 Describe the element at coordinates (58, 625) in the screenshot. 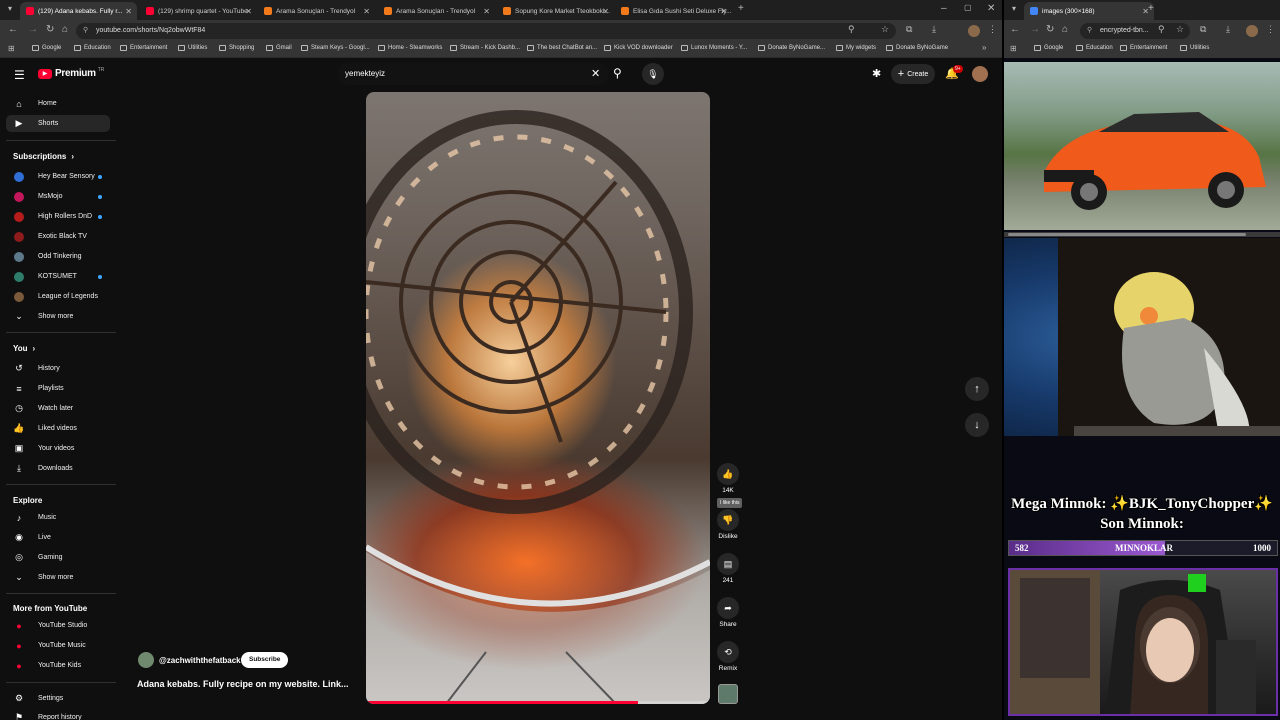

I see `sidebar-item-more: ● YouTube Studio` at that location.